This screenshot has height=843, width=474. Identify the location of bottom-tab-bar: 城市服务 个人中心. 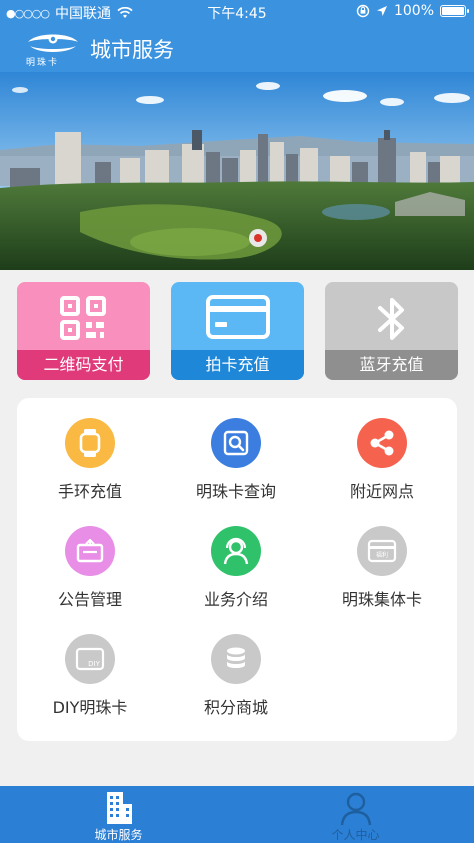
(237, 814).